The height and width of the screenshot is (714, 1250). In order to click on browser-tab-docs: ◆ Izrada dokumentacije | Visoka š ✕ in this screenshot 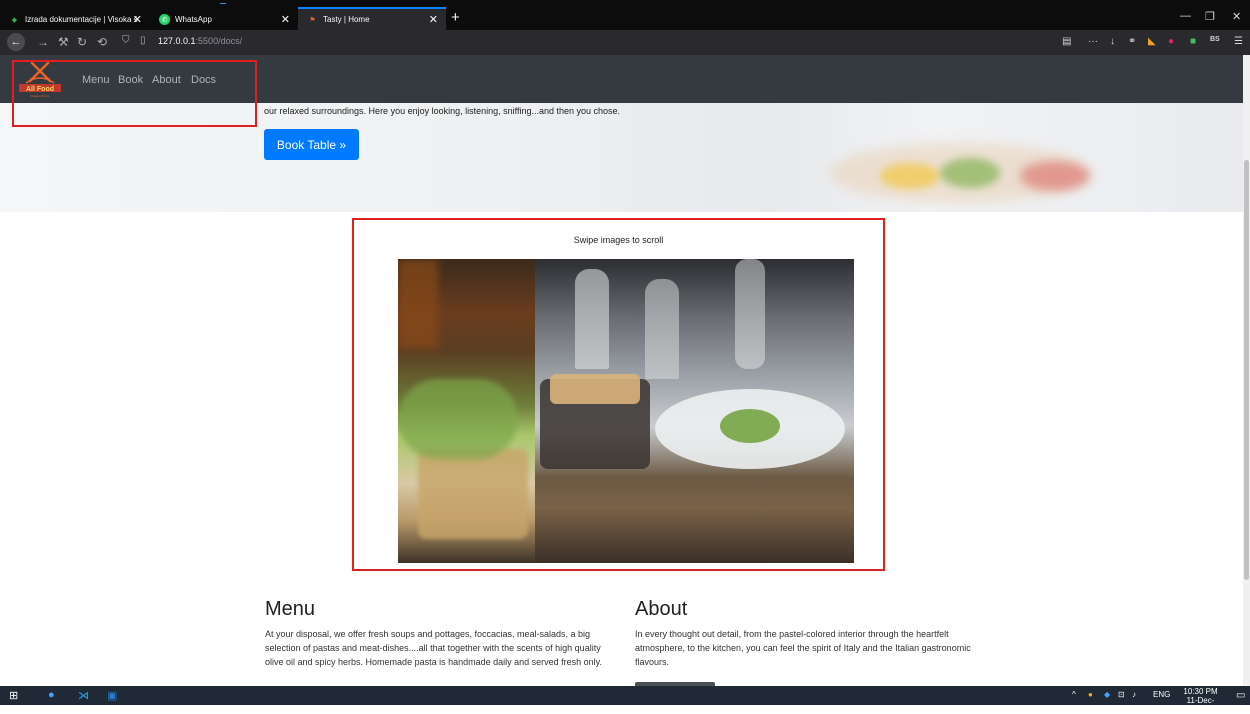, I will do `click(75, 19)`.